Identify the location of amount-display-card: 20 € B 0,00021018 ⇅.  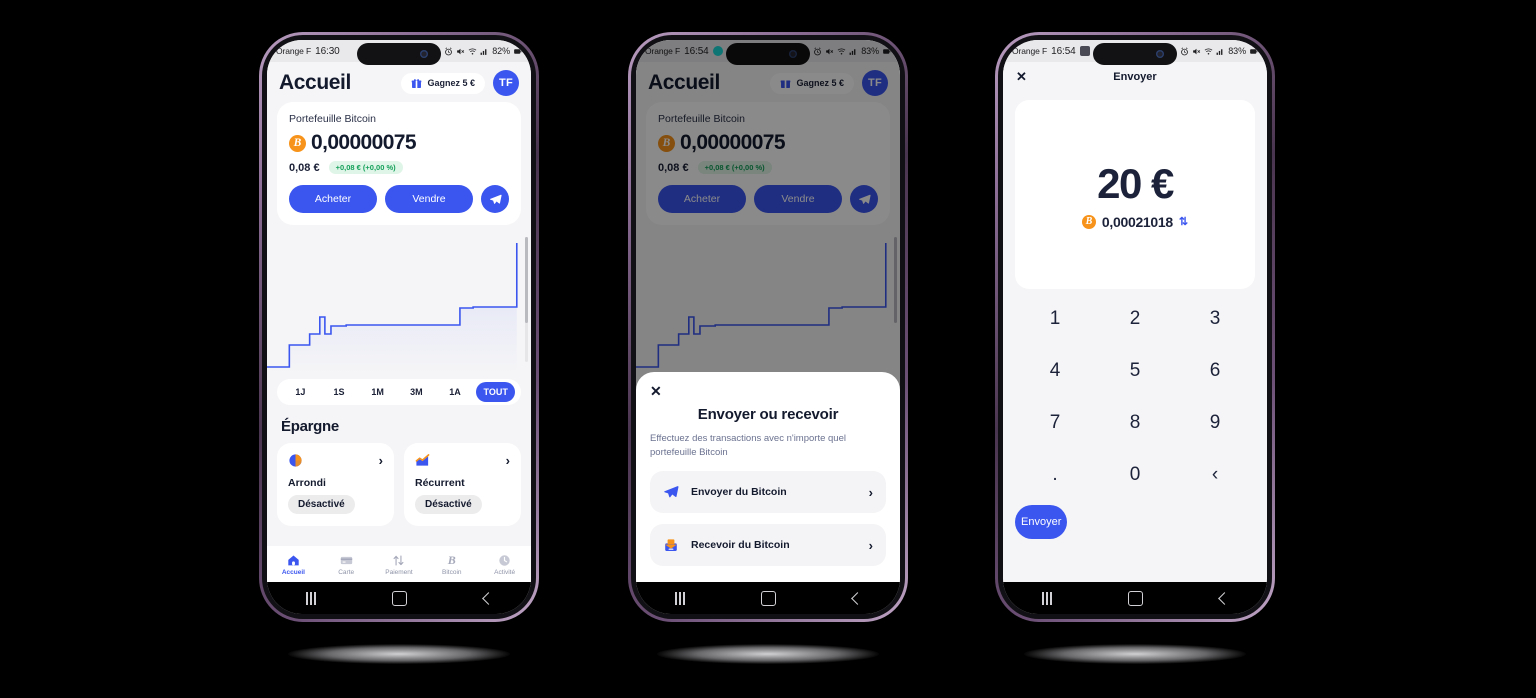
(1135, 194).